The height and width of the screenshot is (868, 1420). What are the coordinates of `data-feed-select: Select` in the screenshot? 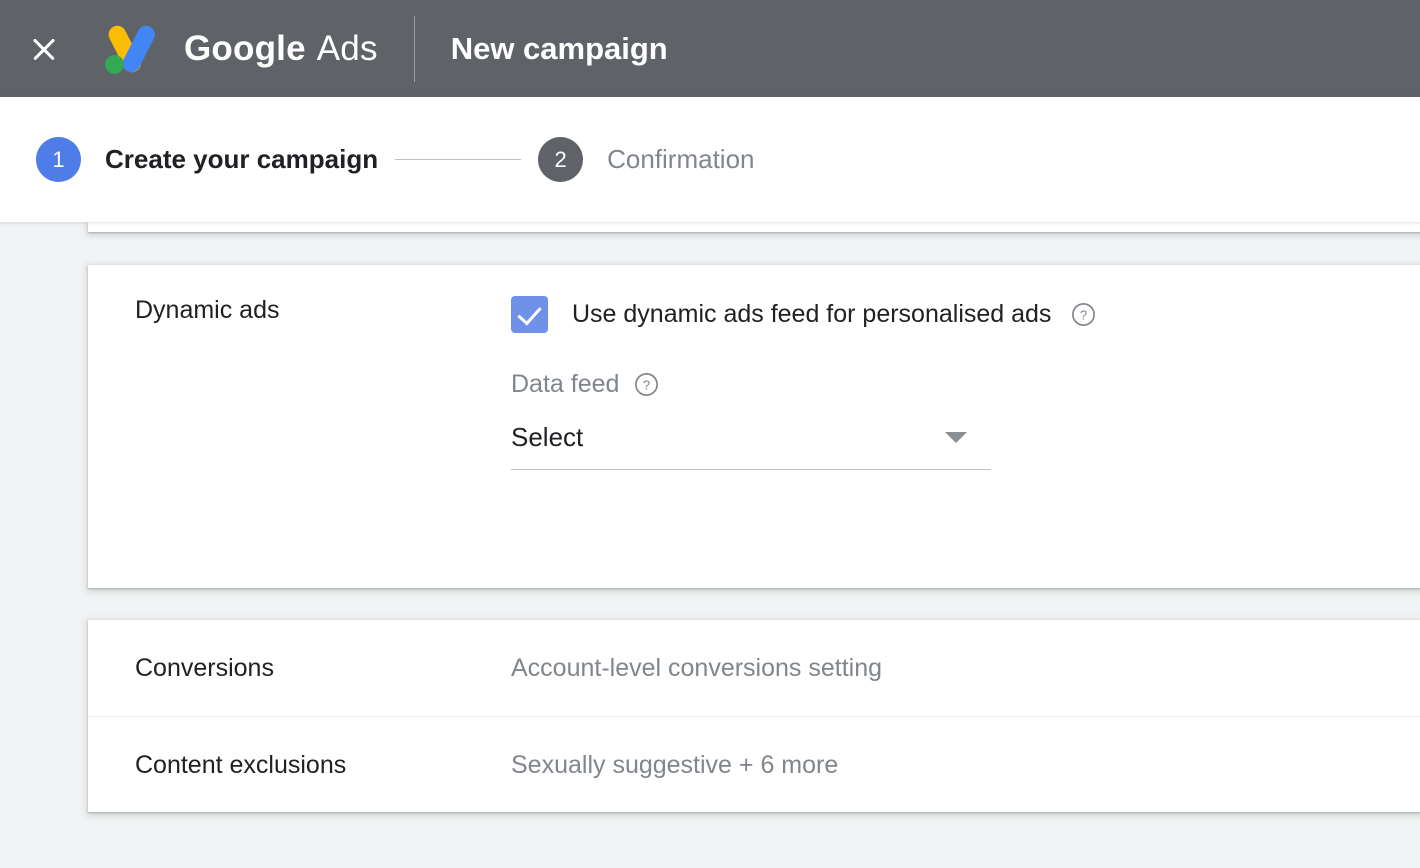 It's located at (751, 446).